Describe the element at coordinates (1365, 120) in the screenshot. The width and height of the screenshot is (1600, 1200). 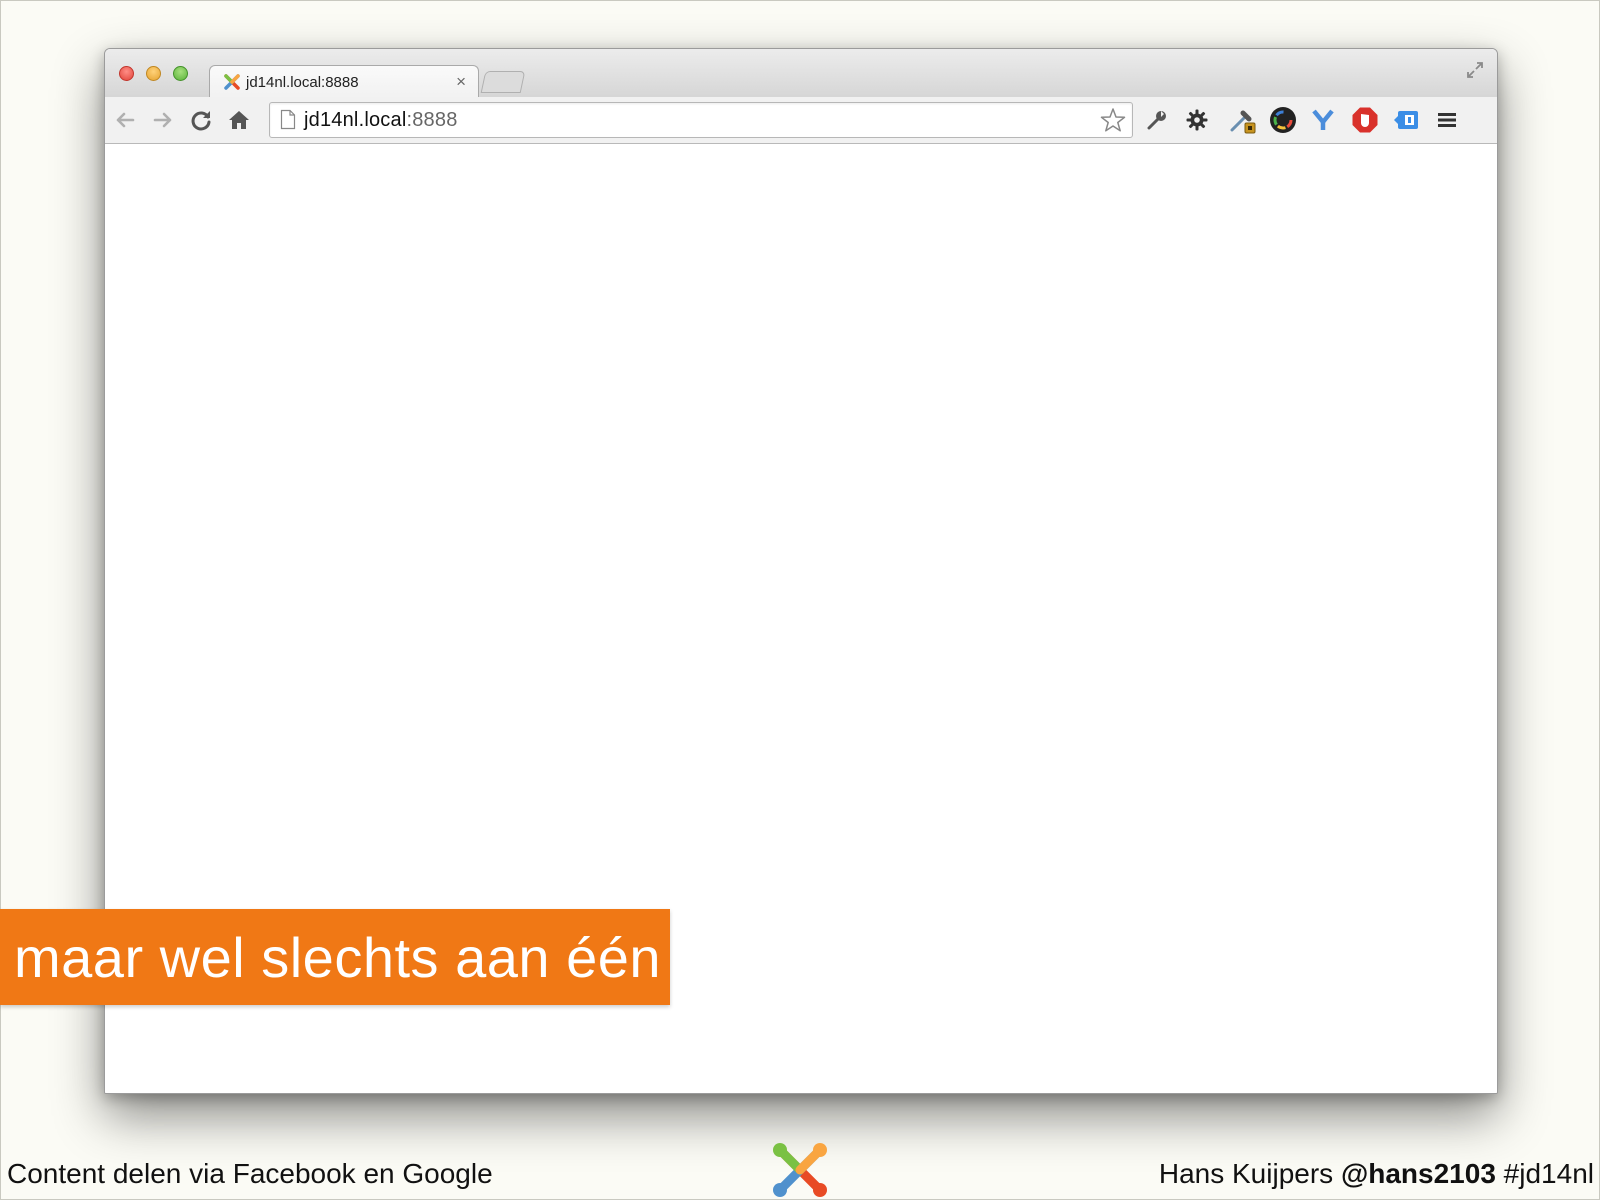
I see `adblock-icon` at that location.